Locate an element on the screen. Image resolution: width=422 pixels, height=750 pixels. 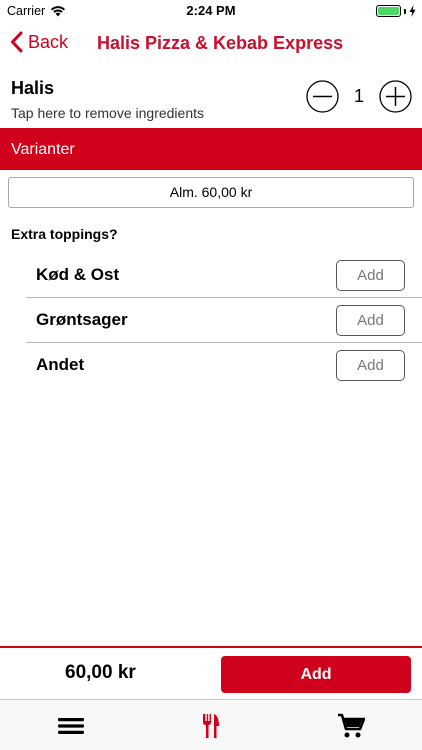
variant-option: Alm. 60,00 kr is located at coordinates (211, 192).